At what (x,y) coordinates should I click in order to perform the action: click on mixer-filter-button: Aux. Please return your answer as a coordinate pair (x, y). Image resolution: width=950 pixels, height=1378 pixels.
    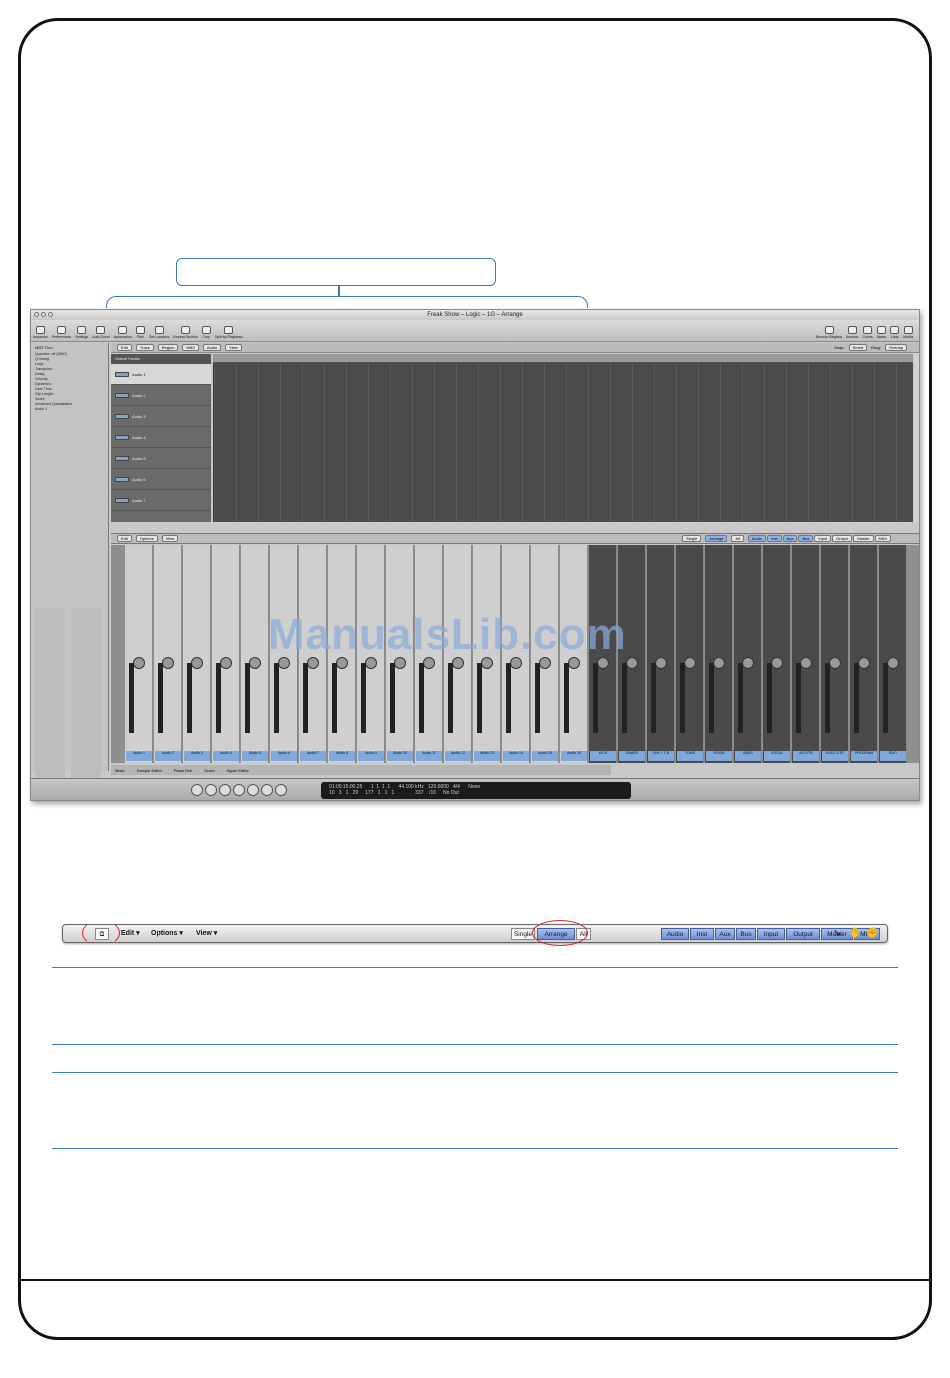
    Looking at the image, I should click on (790, 538).